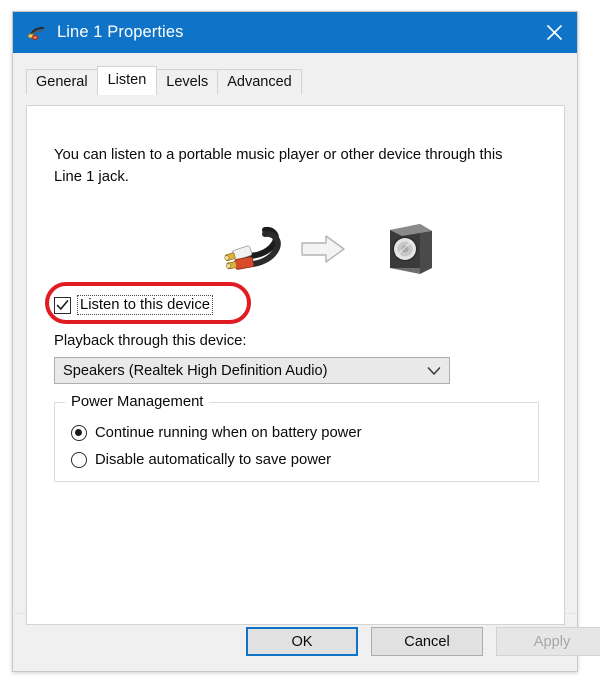  I want to click on playback-device-label: Playback through this device:, so click(150, 341).